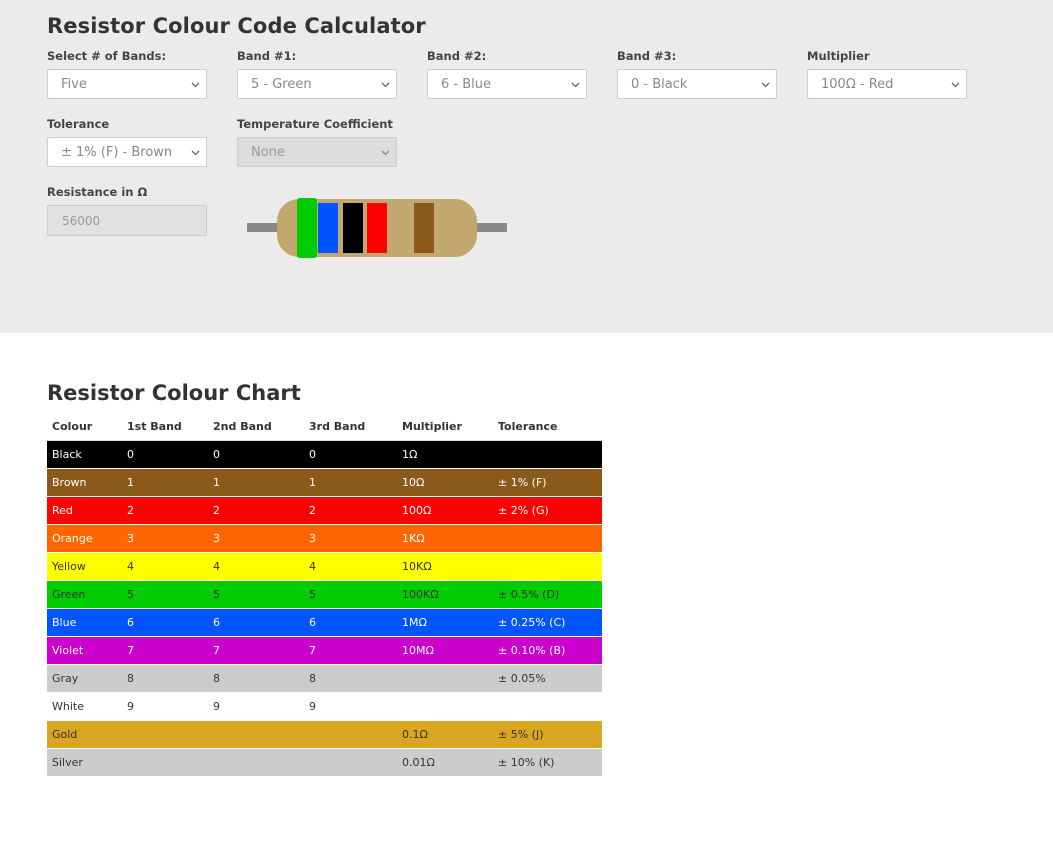 This screenshot has width=1053, height=854. Describe the element at coordinates (165, 482) in the screenshot. I see `cell-1st-band: 1` at that location.